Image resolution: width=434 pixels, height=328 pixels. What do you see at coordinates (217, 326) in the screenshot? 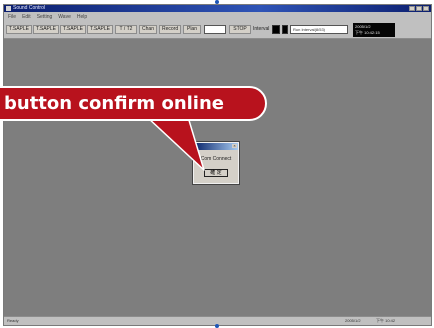
I see `bottom-anchor-dot` at bounding box center [217, 326].